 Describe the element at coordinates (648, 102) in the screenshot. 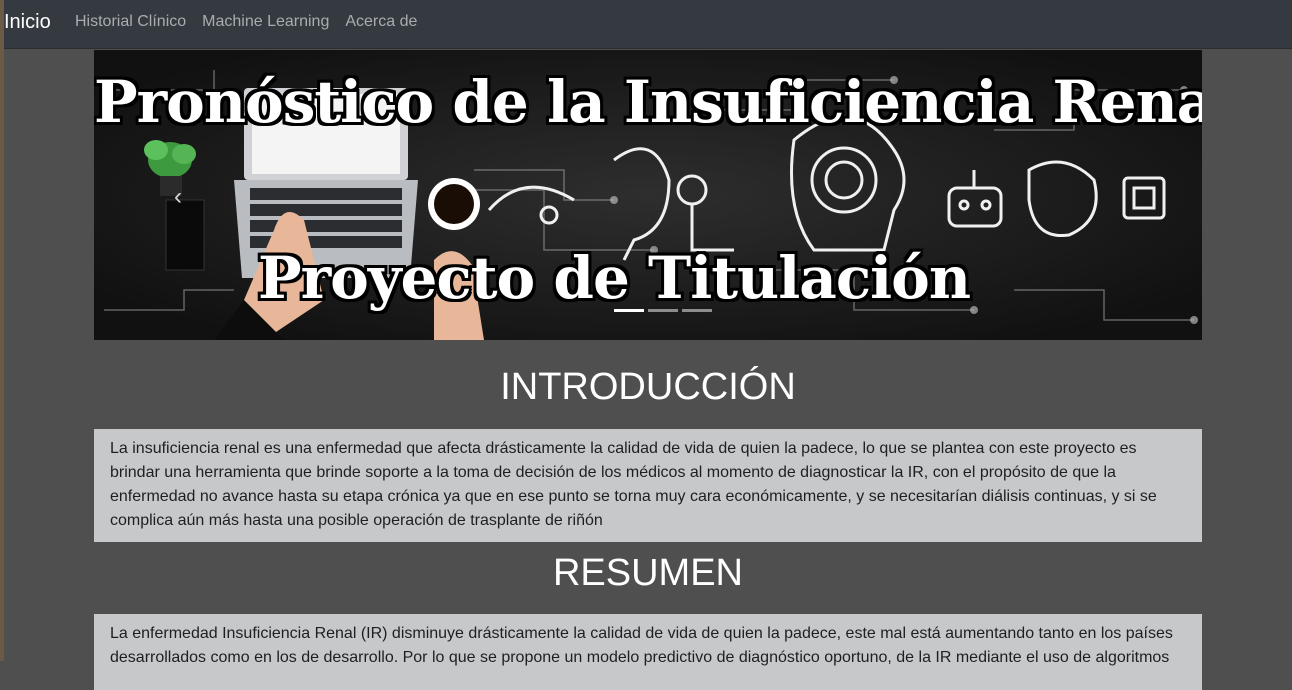

I see `banner-title: Pronóstico de la Insuficiencia Renal` at that location.